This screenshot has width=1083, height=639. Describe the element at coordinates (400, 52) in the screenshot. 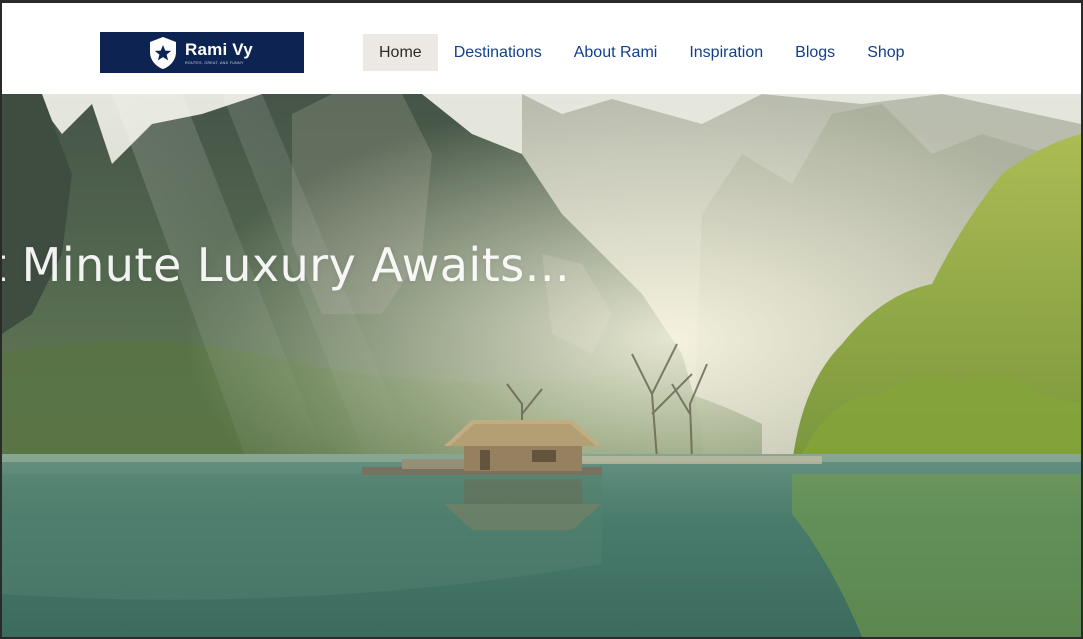

I see `nav-item-home: Home` at that location.